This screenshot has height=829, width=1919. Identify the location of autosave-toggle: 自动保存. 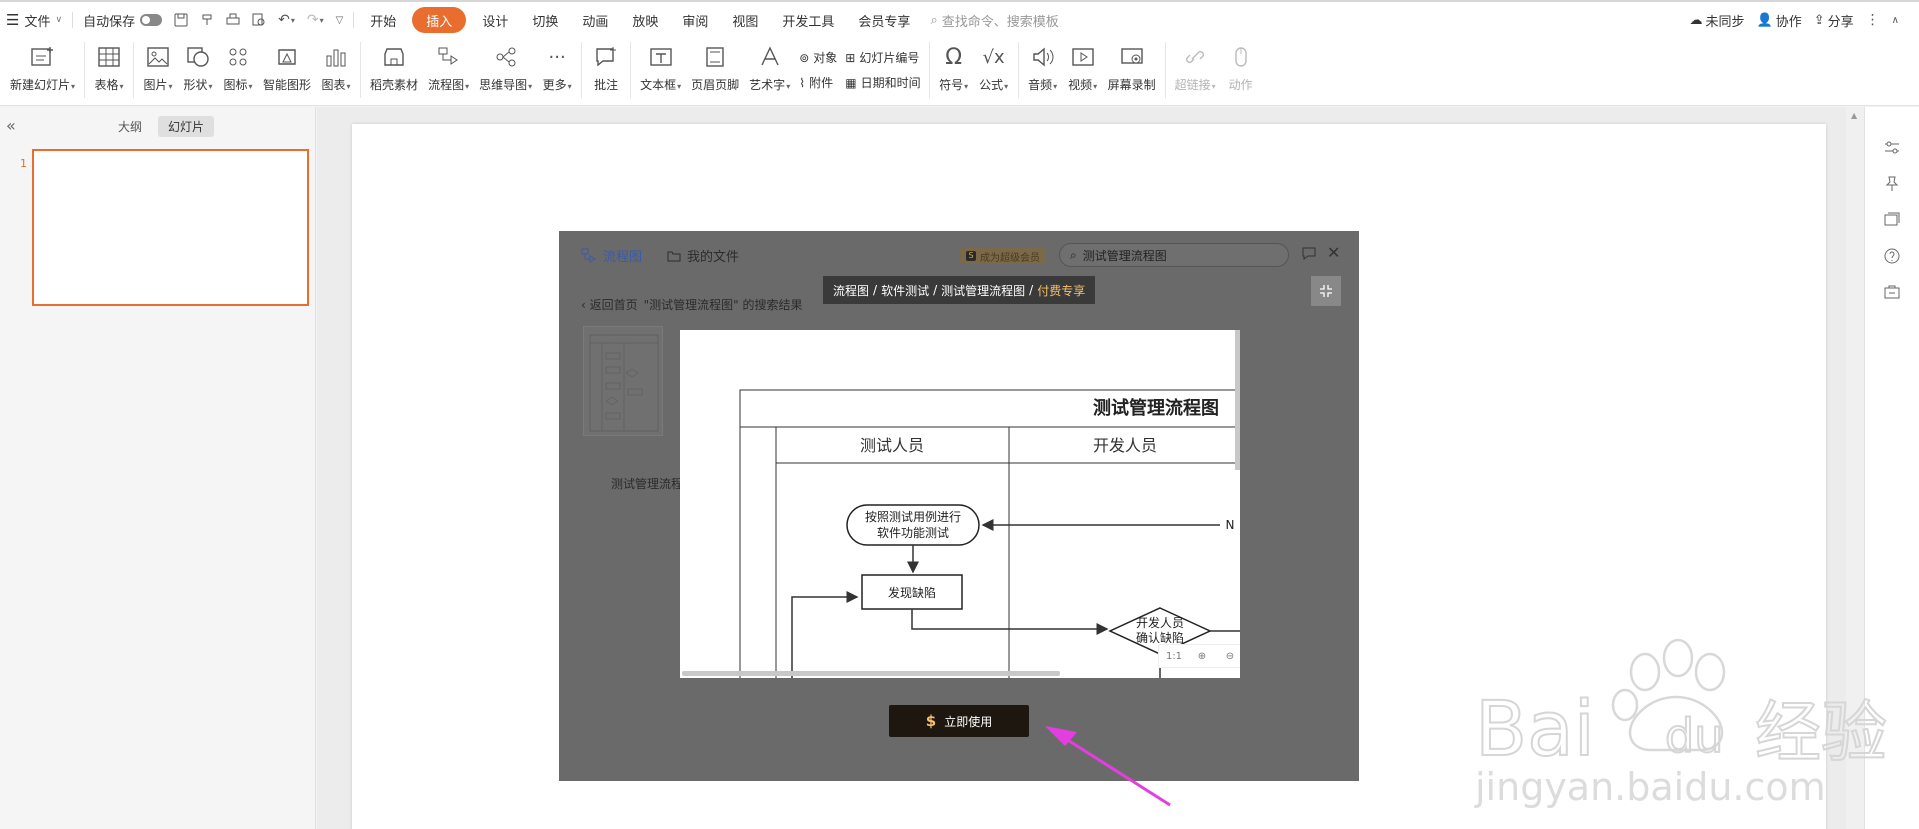
(122, 20).